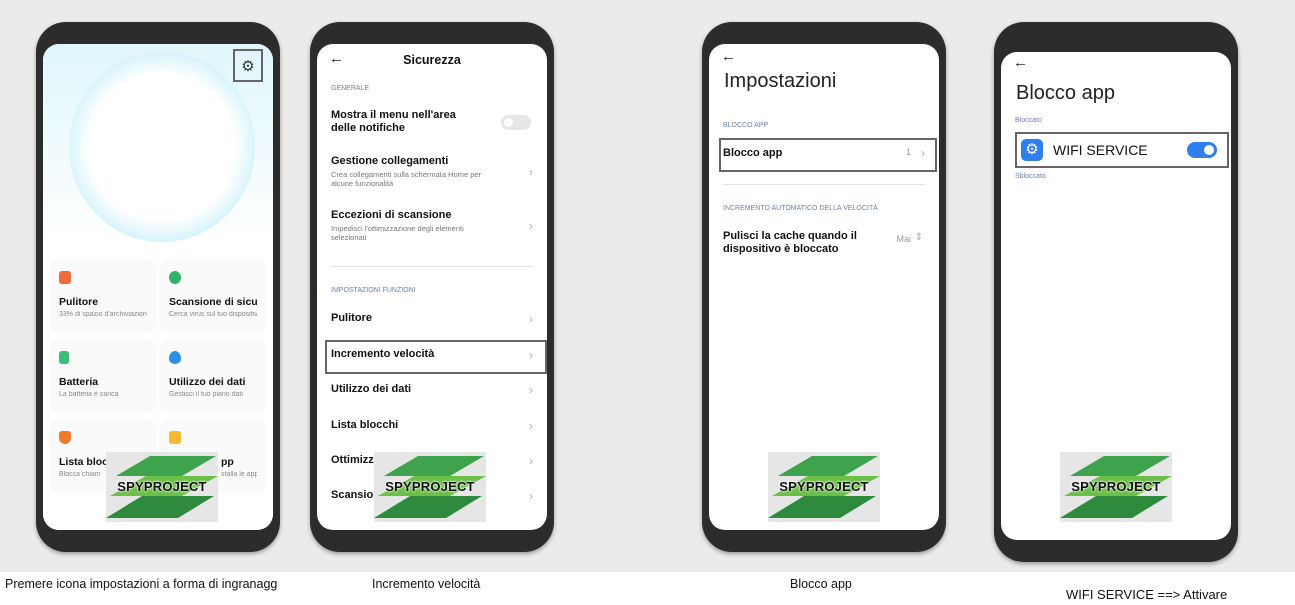  I want to click on updown-icon: ⇕, so click(918, 237).